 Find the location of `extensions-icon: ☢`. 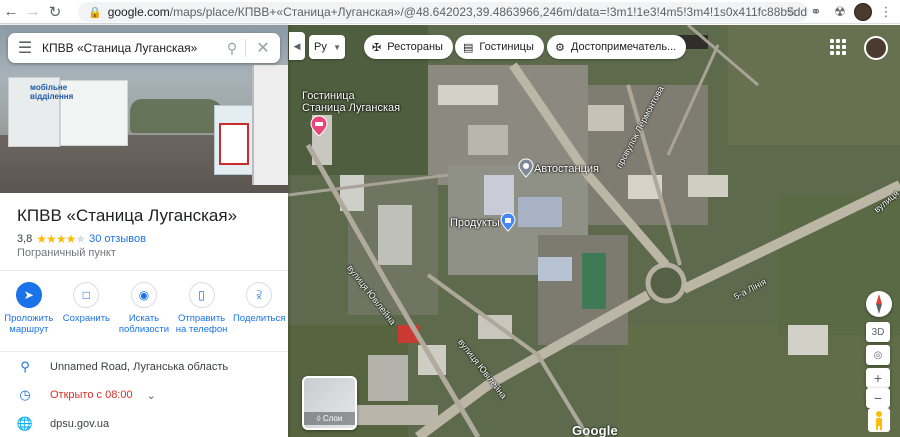

extensions-icon: ☢ is located at coordinates (840, 12).